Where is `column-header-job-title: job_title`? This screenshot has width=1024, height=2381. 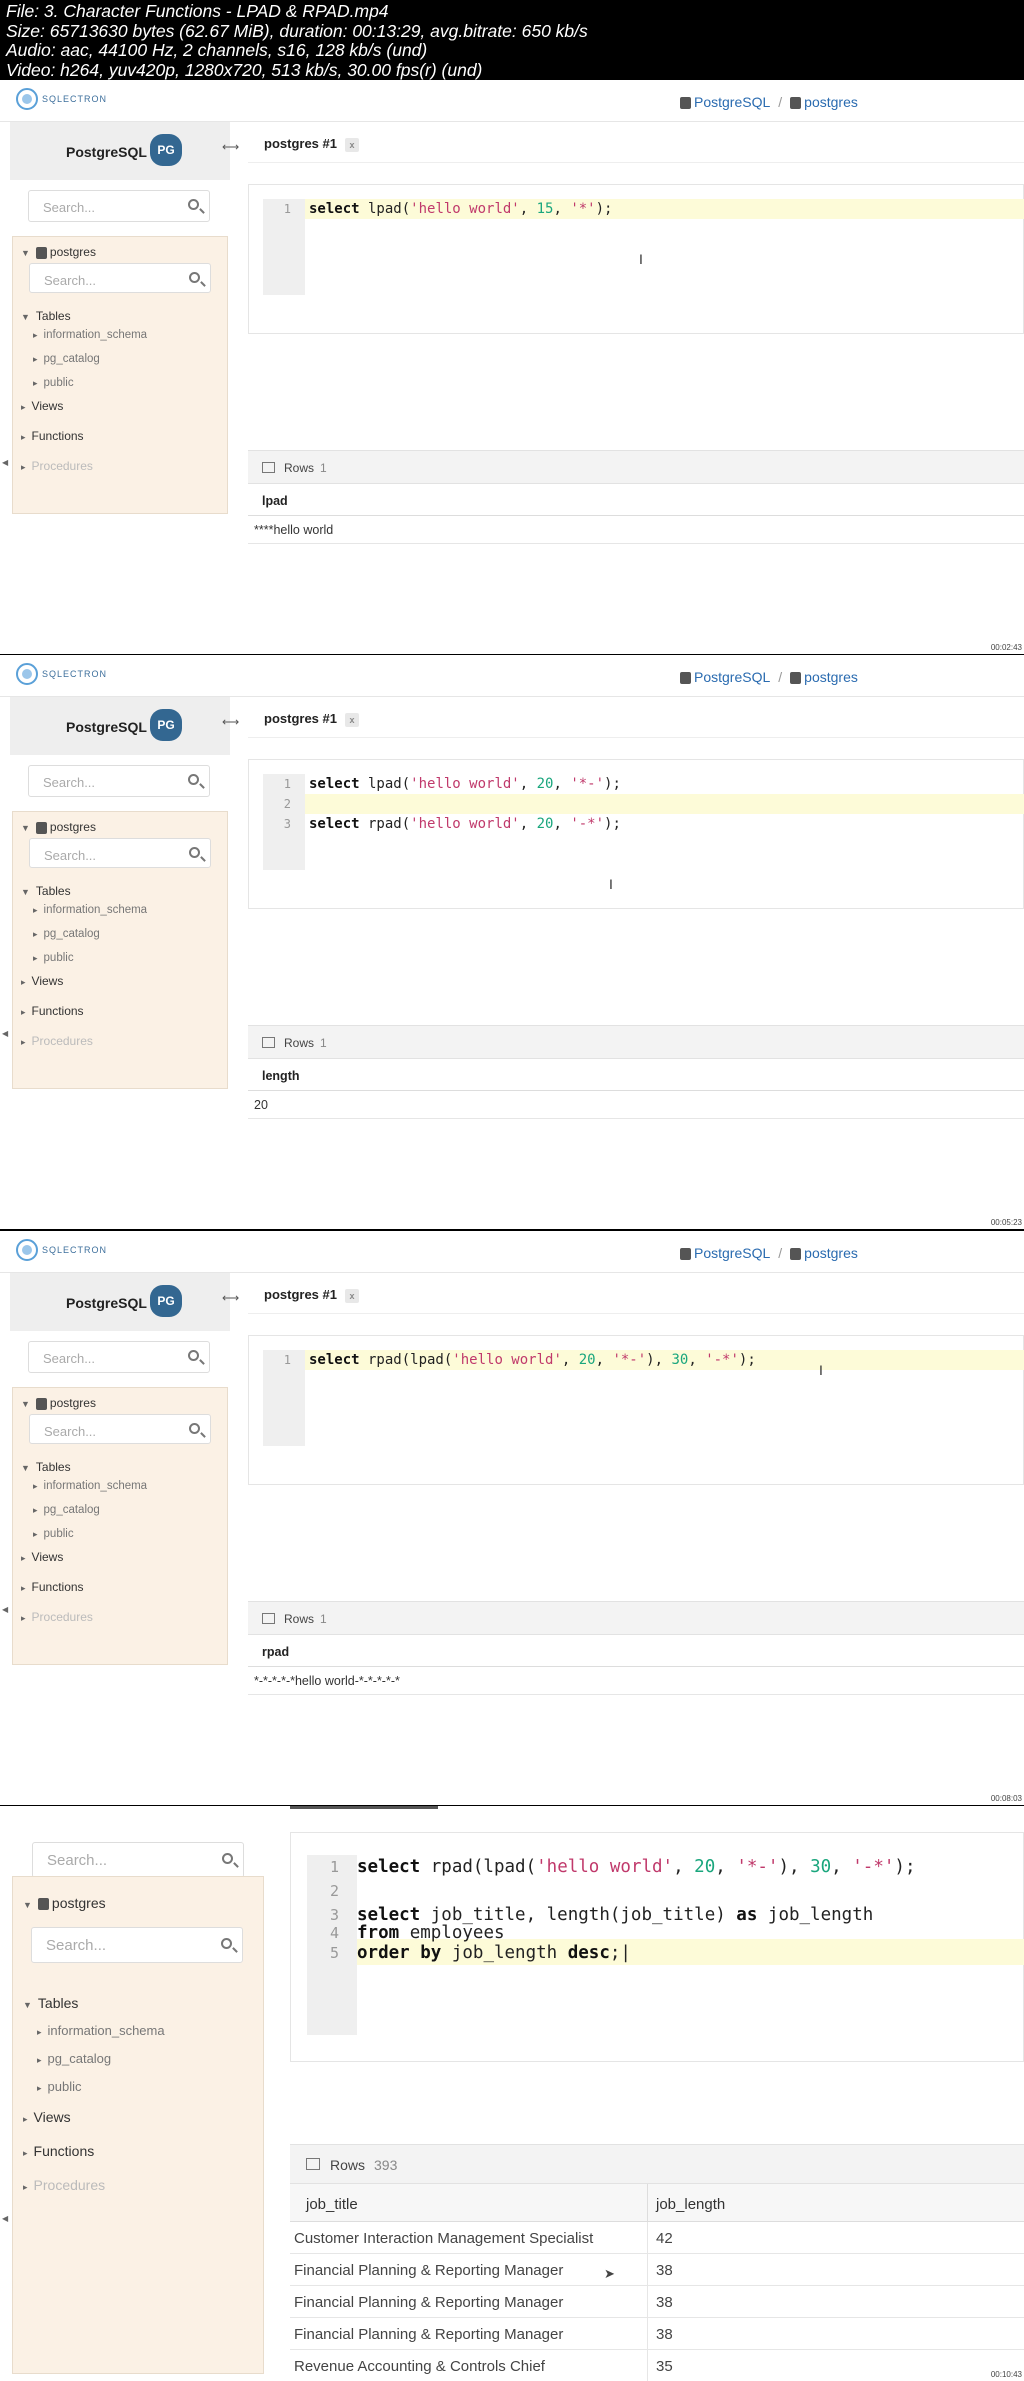
column-header-job-title: job_title is located at coordinates (332, 2204).